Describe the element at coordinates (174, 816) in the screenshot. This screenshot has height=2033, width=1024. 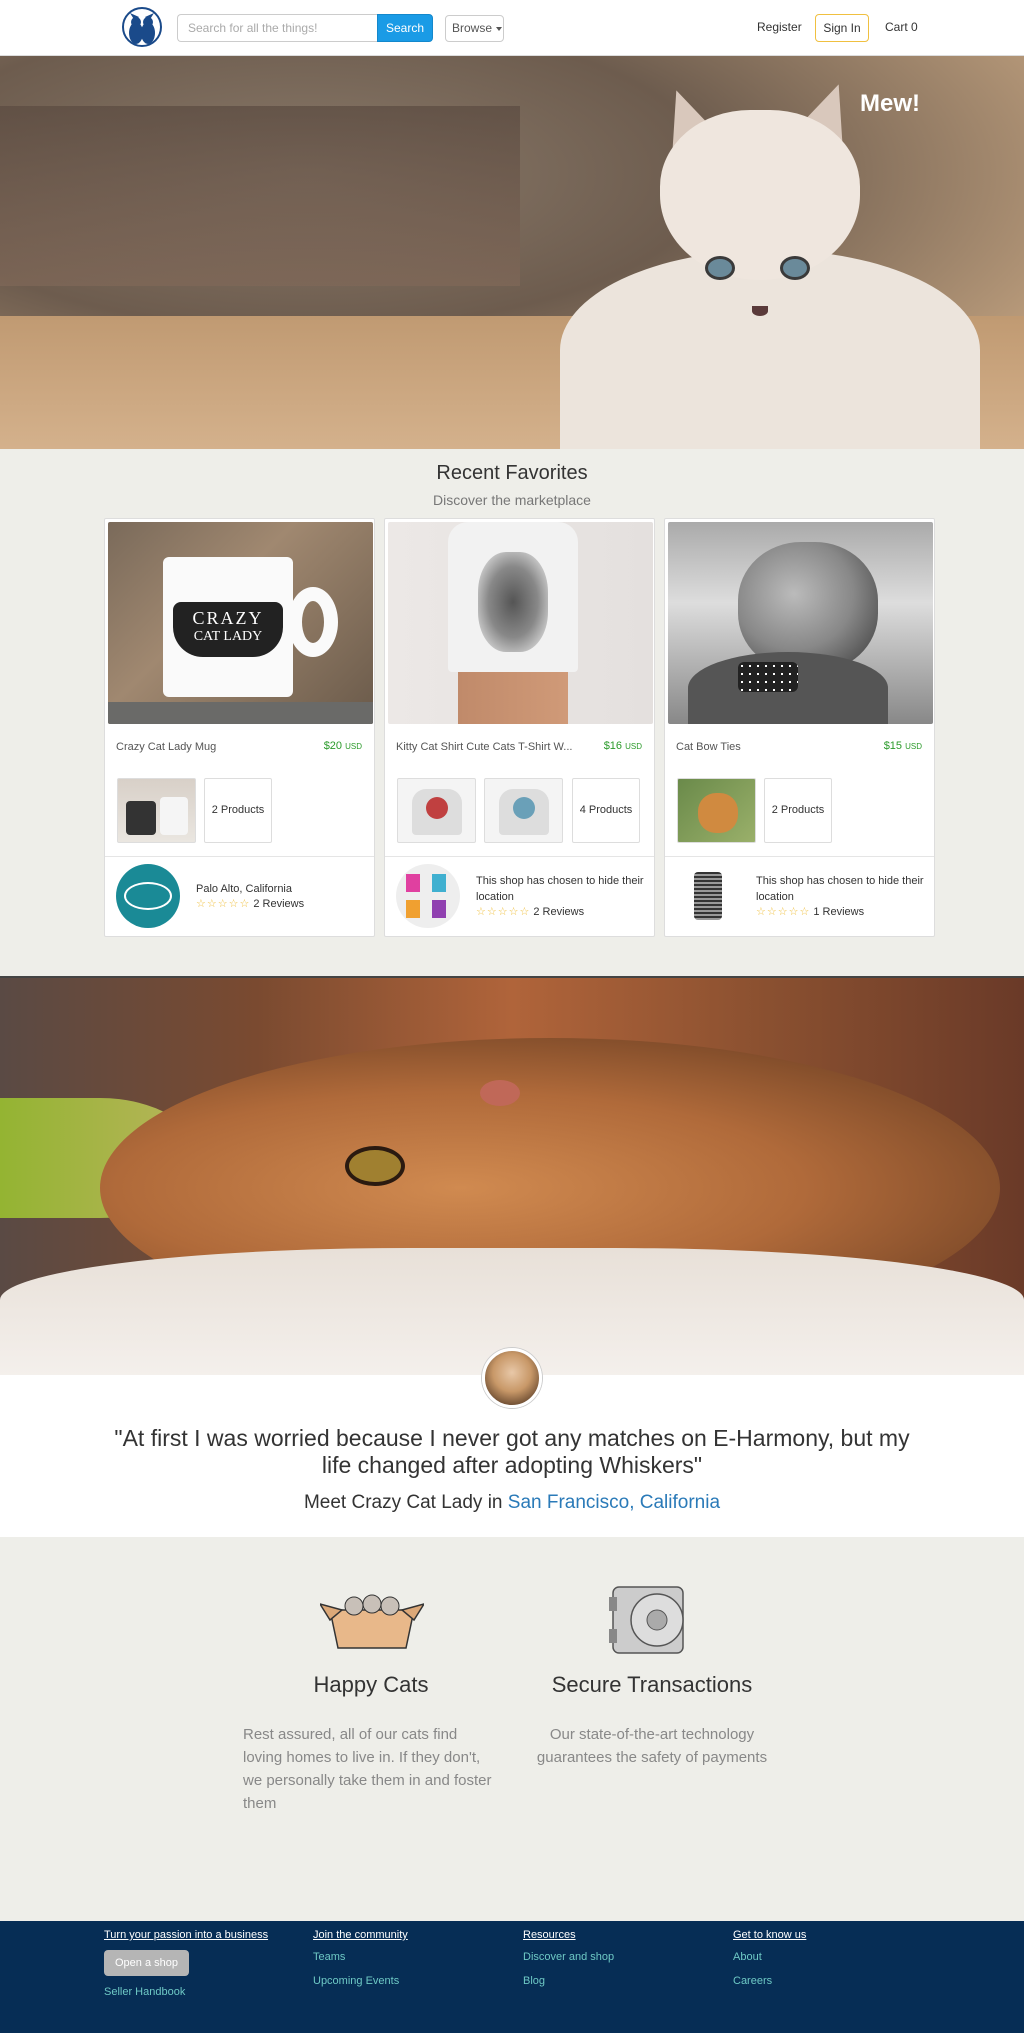
I see `thumb-mug-light` at that location.